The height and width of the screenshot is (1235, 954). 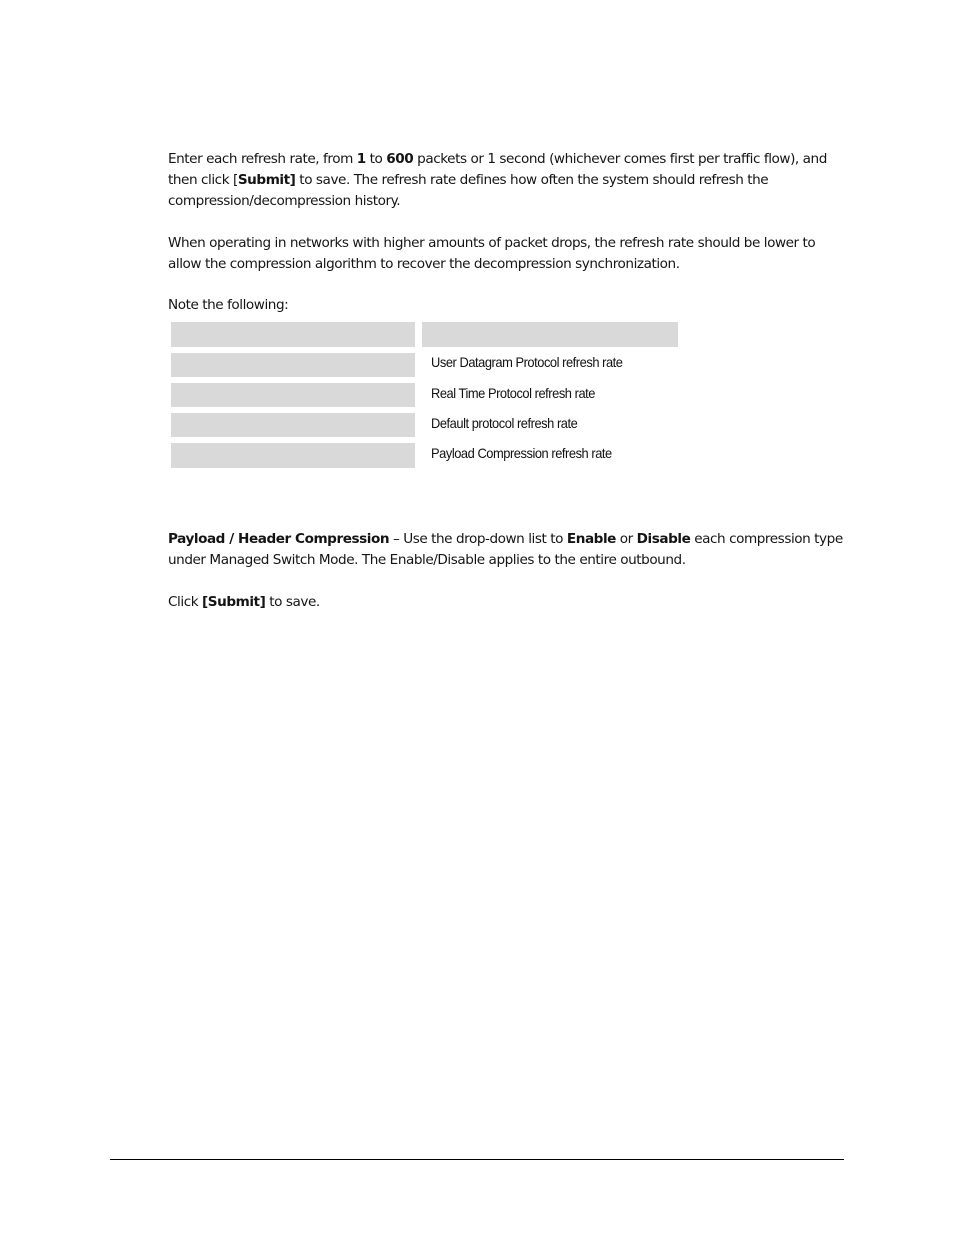 I want to click on min-value: 1, so click(x=361, y=159).